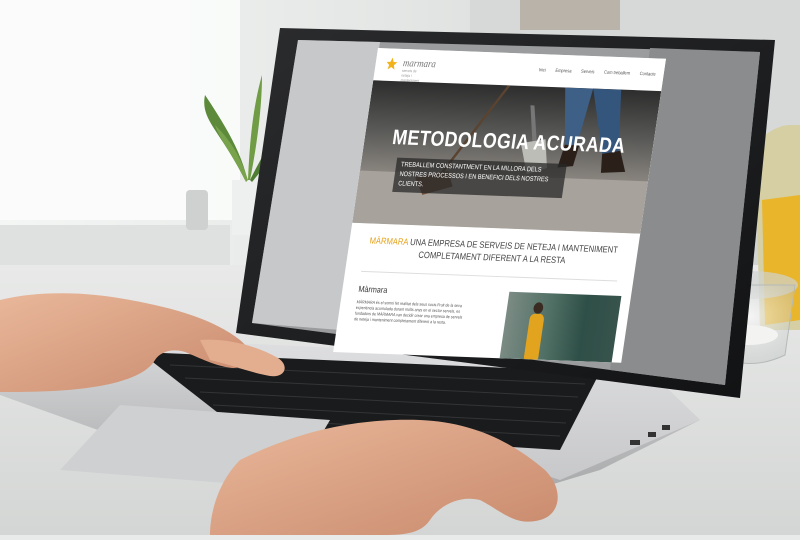 The height and width of the screenshot is (540, 800). What do you see at coordinates (560, 327) in the screenshot?
I see `worker-photo` at bounding box center [560, 327].